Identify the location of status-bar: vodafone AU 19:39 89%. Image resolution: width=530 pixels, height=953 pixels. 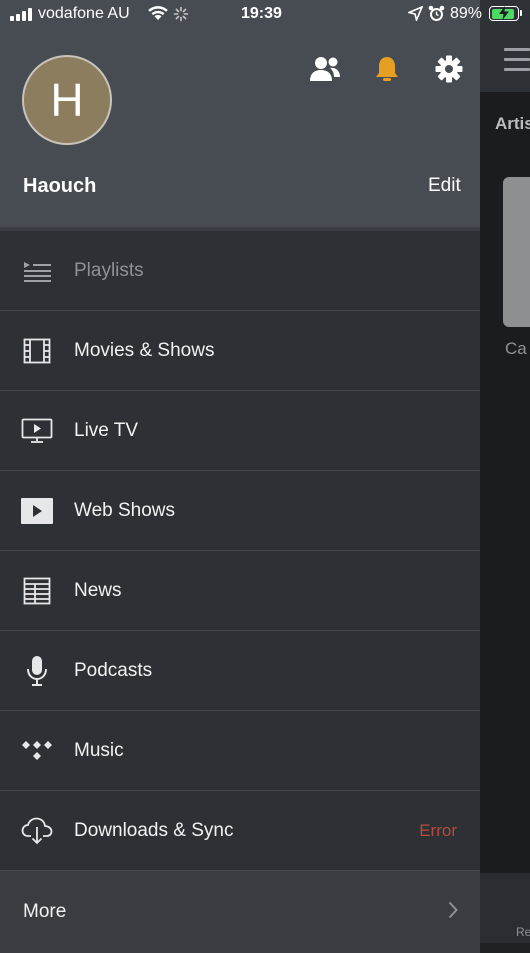
(265, 15).